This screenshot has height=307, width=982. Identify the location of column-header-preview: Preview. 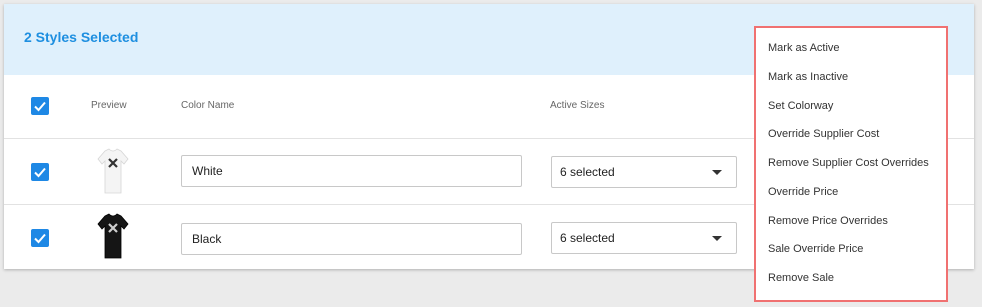
(109, 105).